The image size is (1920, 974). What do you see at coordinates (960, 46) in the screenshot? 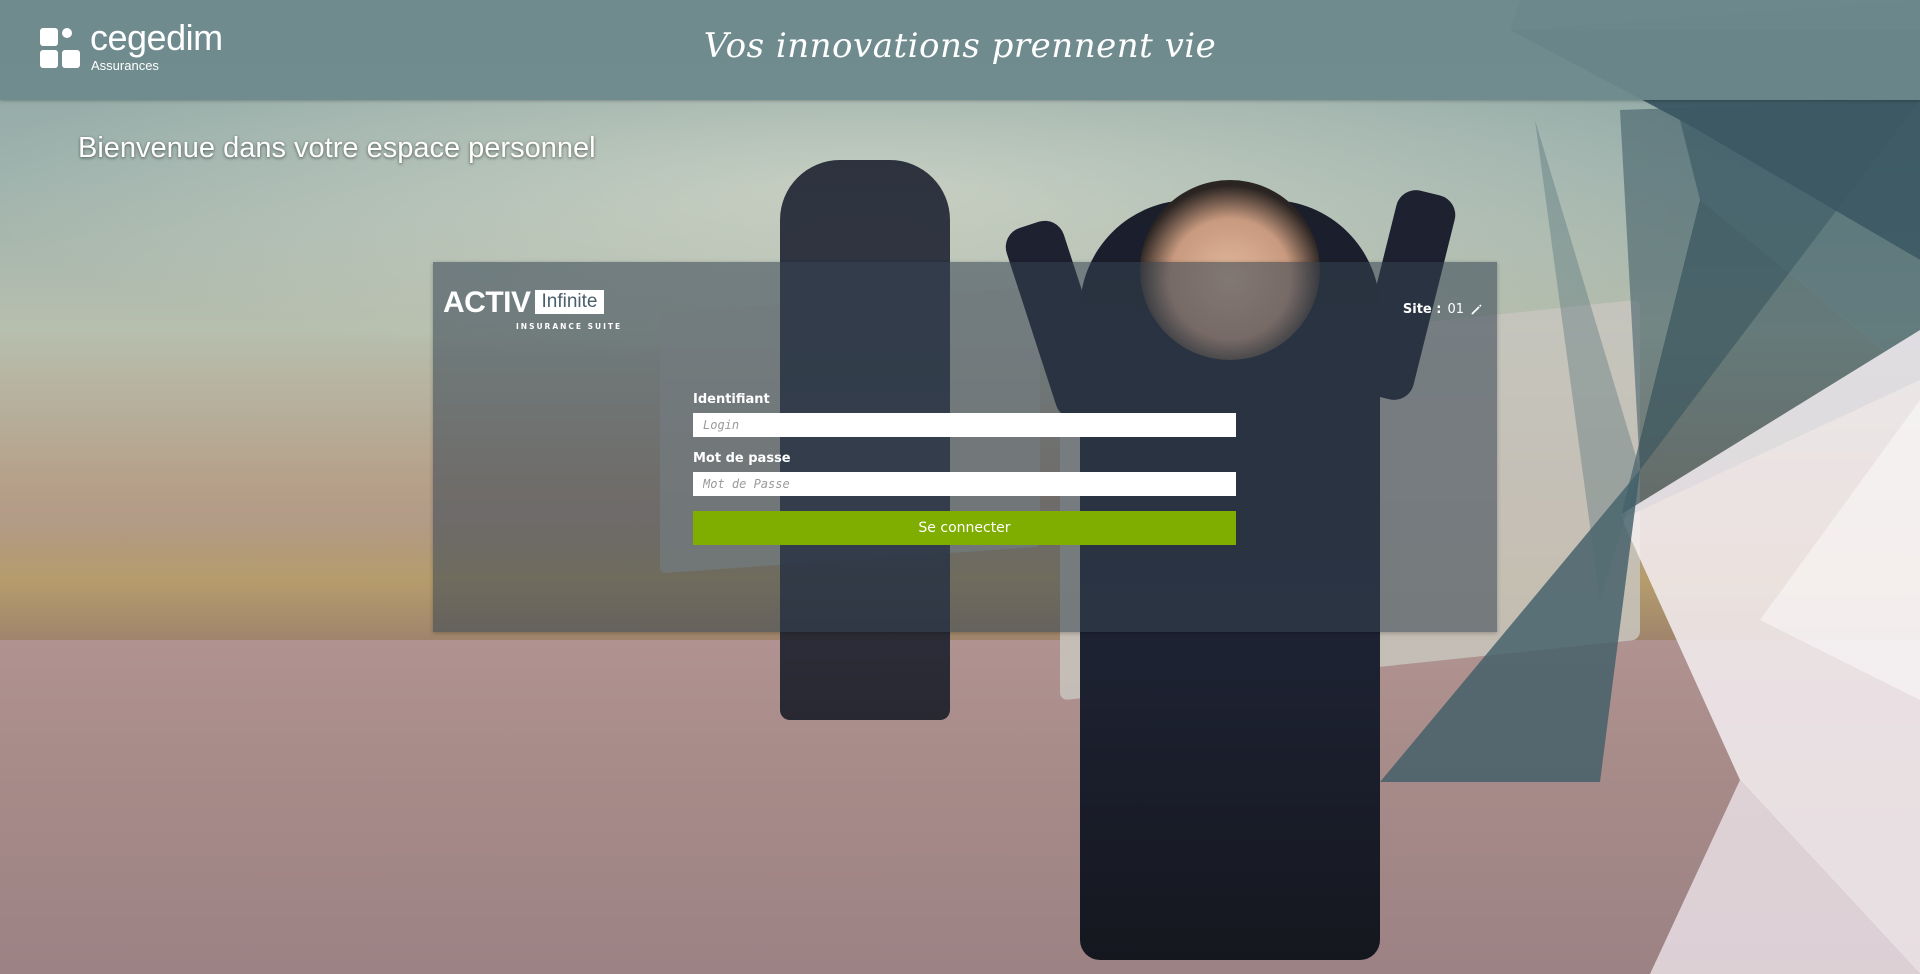
I see `tagline: Vos innovations prennent vie` at bounding box center [960, 46].